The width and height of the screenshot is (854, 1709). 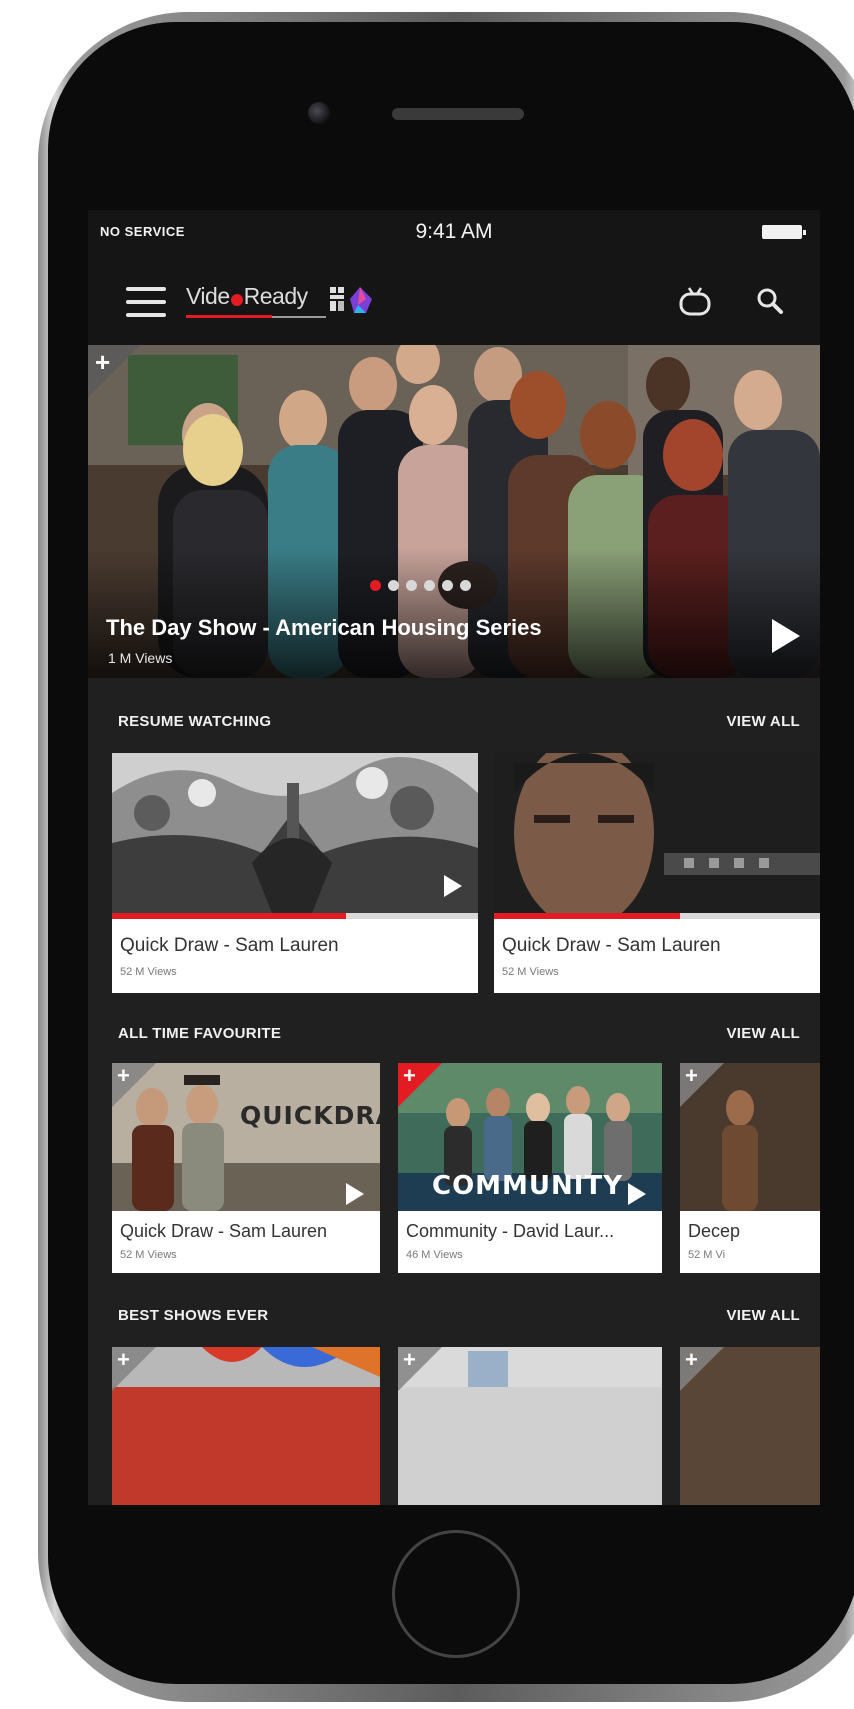 What do you see at coordinates (456, 1594) in the screenshot?
I see `home-button` at bounding box center [456, 1594].